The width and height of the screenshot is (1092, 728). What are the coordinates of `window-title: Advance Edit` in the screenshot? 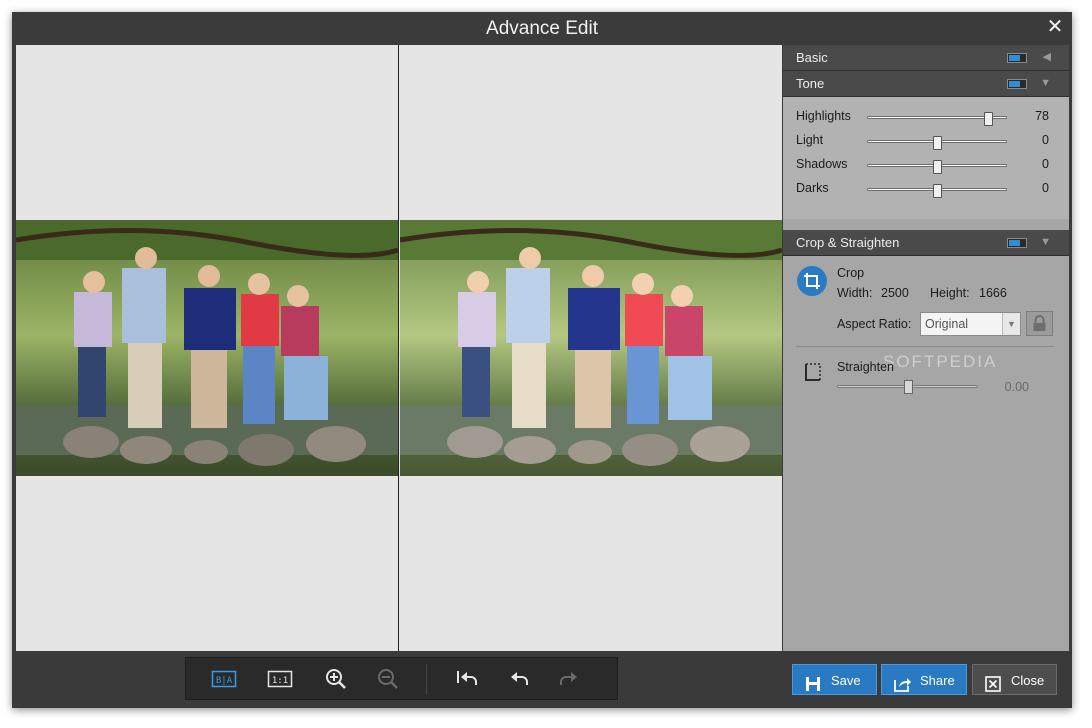 It's located at (542, 28).